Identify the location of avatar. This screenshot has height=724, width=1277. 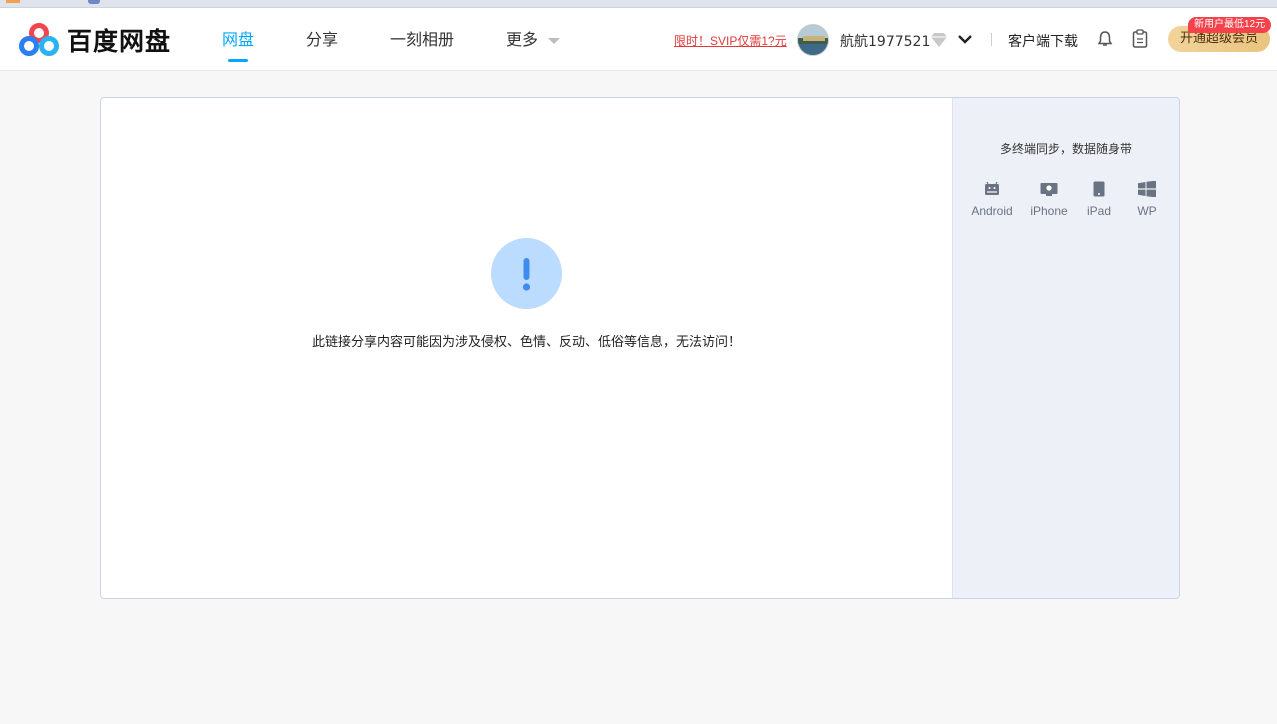
(813, 40).